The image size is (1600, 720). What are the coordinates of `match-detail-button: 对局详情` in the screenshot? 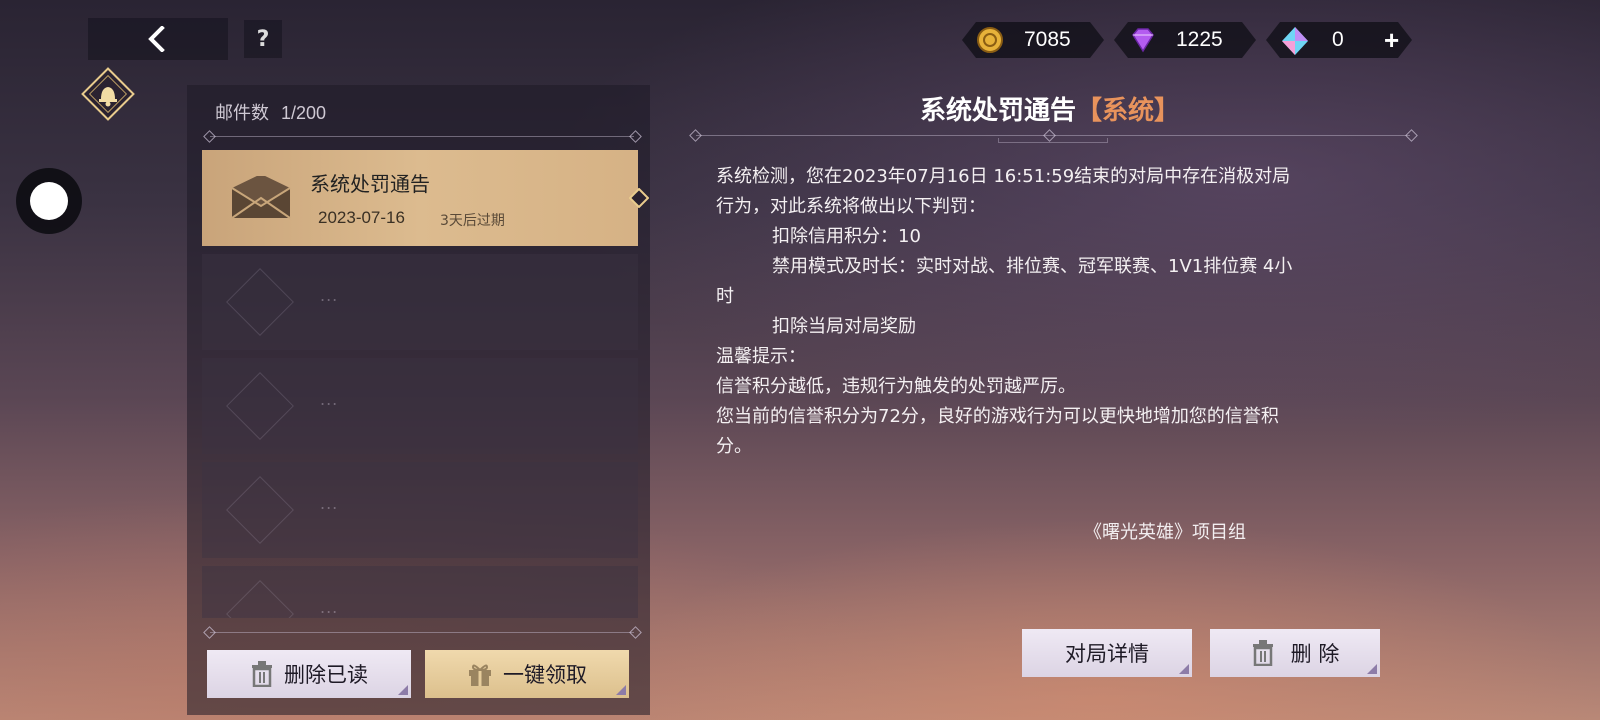 It's located at (1107, 653).